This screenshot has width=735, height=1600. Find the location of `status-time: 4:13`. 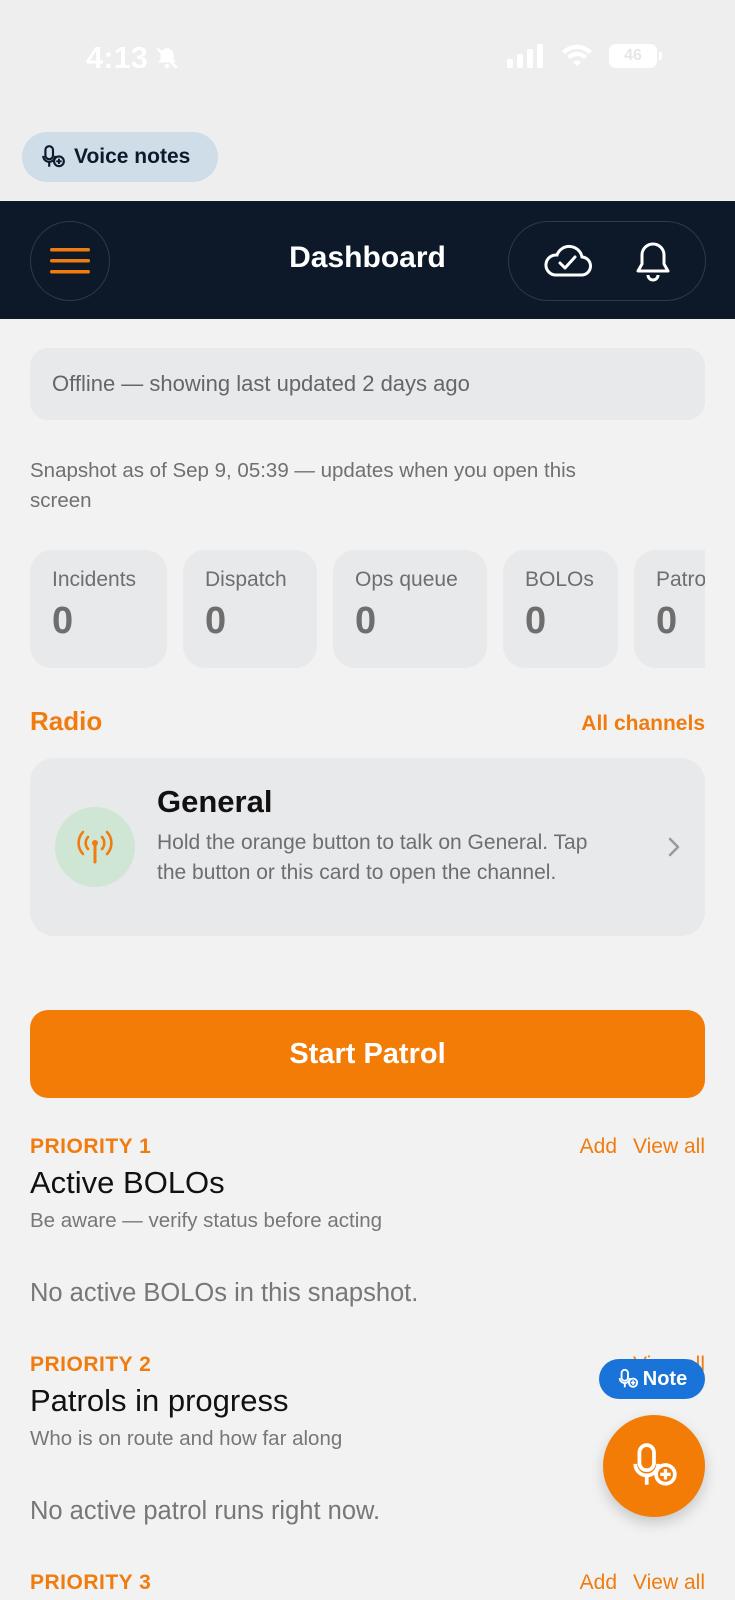

status-time: 4:13 is located at coordinates (133, 58).